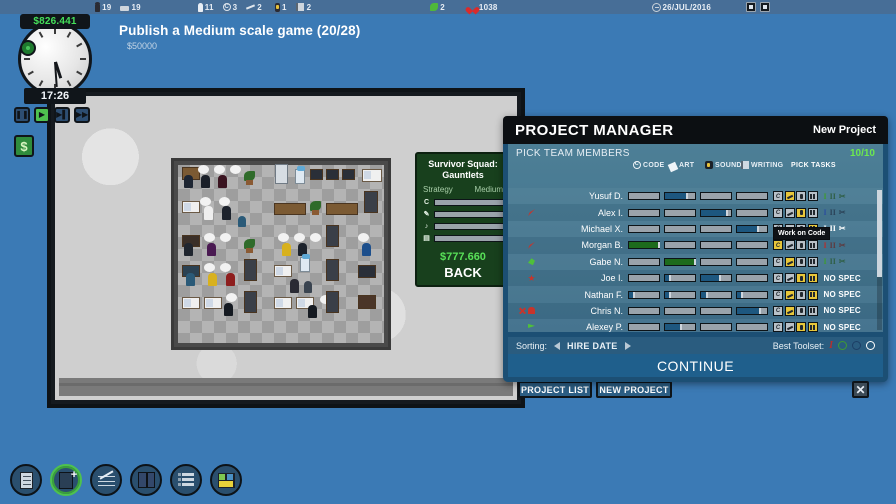 This screenshot has width=896, height=504. Describe the element at coordinates (226, 480) in the screenshot. I see `build-button` at that location.